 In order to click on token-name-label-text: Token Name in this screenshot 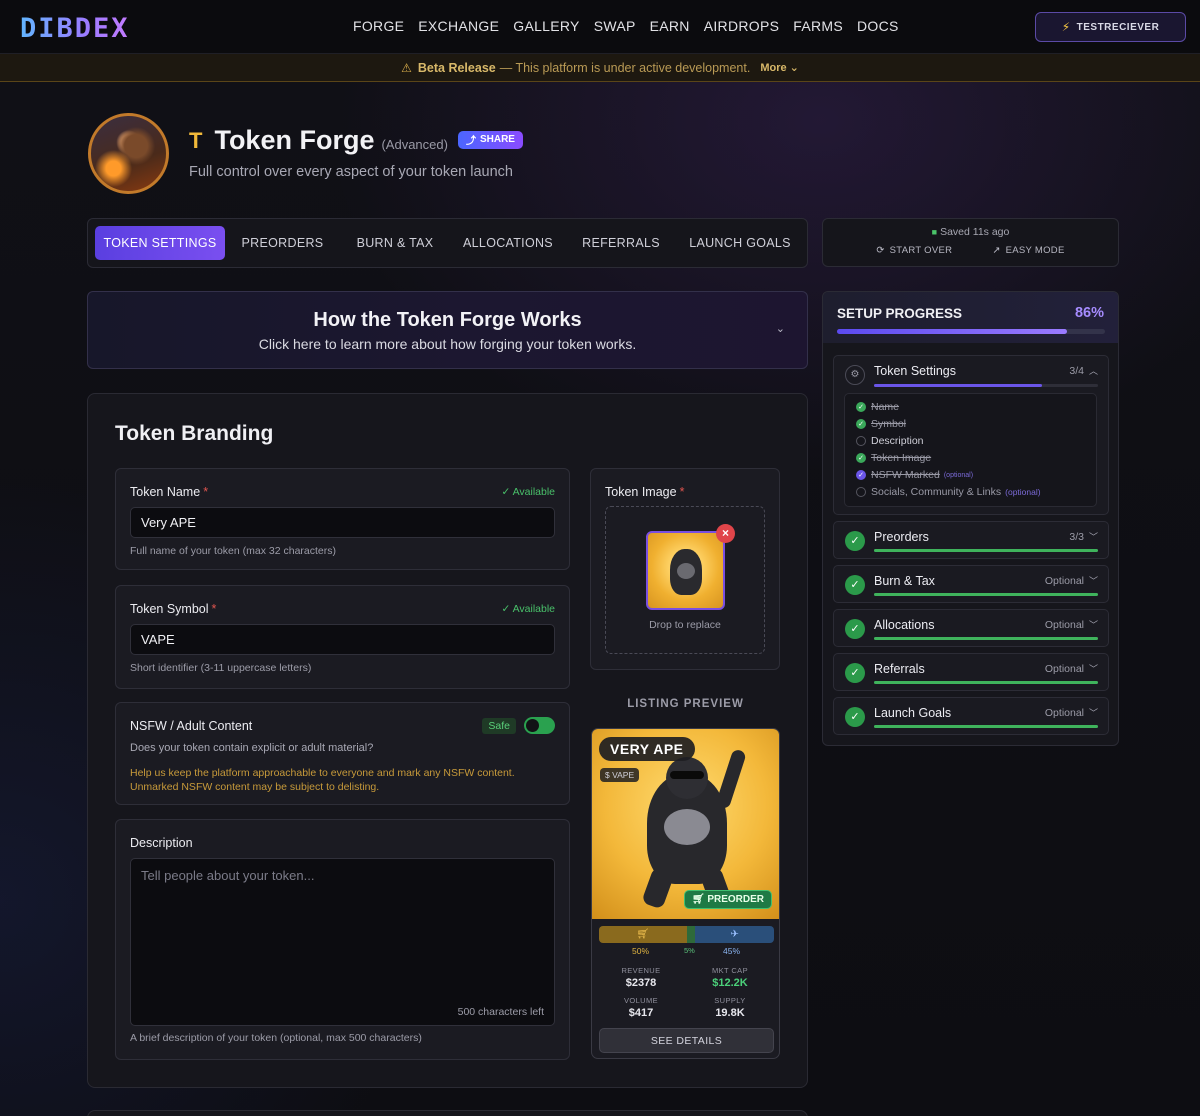, I will do `click(165, 492)`.